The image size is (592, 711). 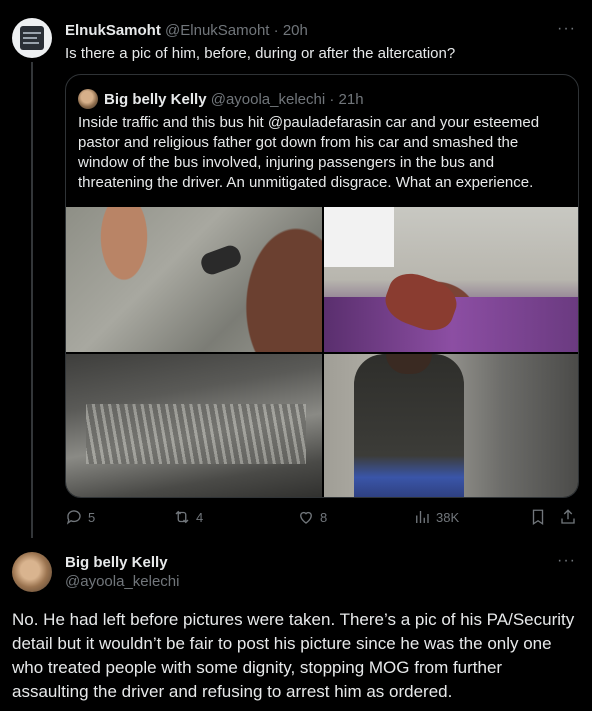 I want to click on author-name: ElnukSamoht, so click(x=113, y=30).